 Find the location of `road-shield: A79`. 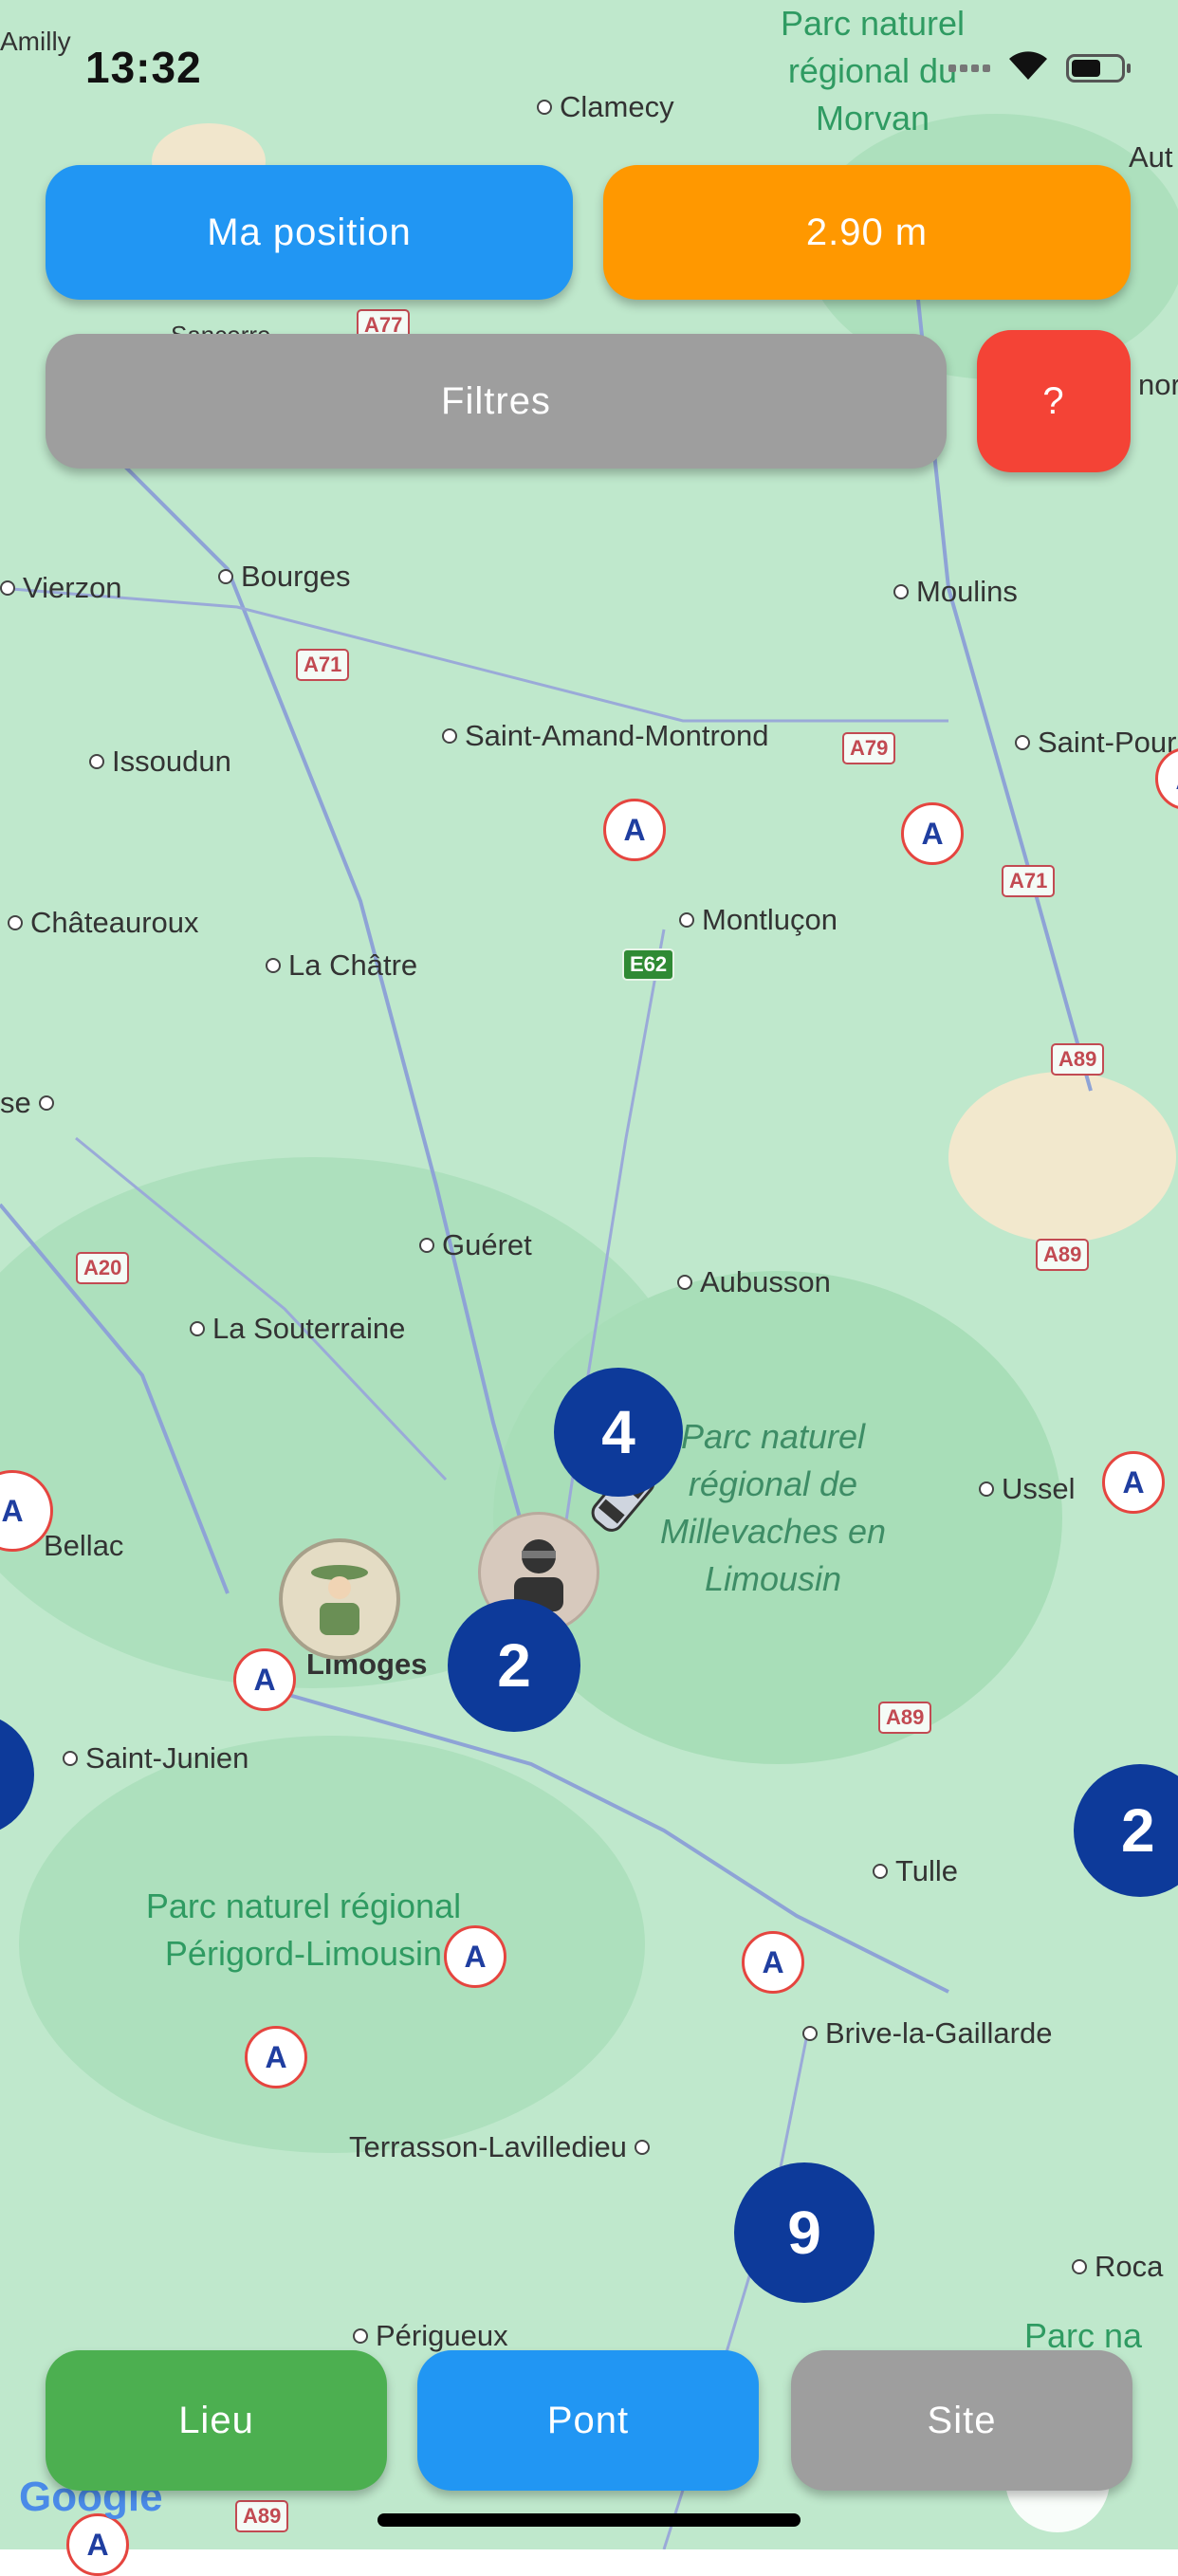

road-shield: A79 is located at coordinates (869, 748).